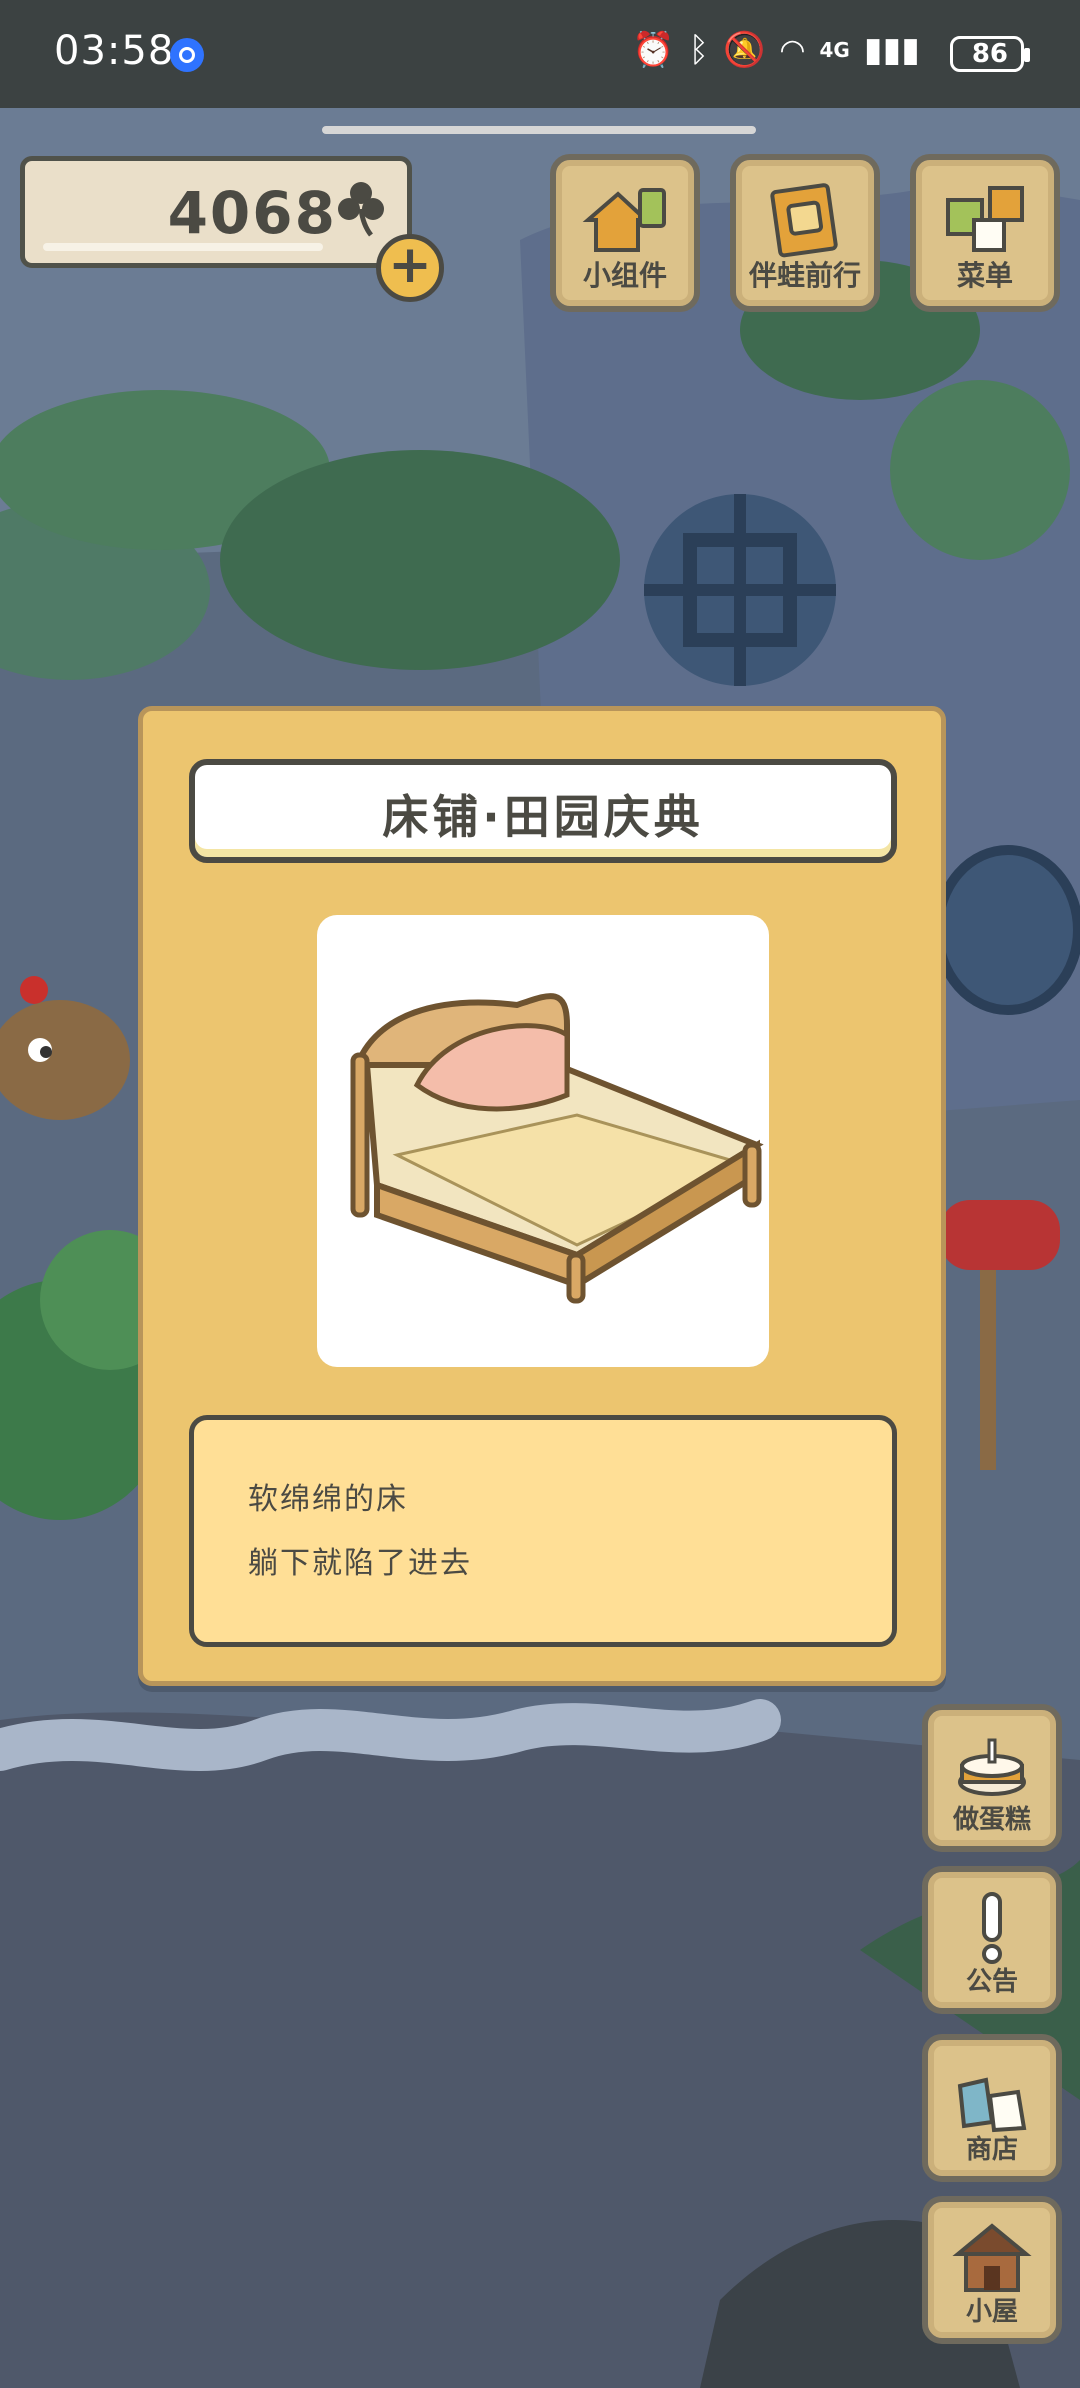  Describe the element at coordinates (984, 275) in the screenshot. I see `menu-button-label: 菜单` at that location.